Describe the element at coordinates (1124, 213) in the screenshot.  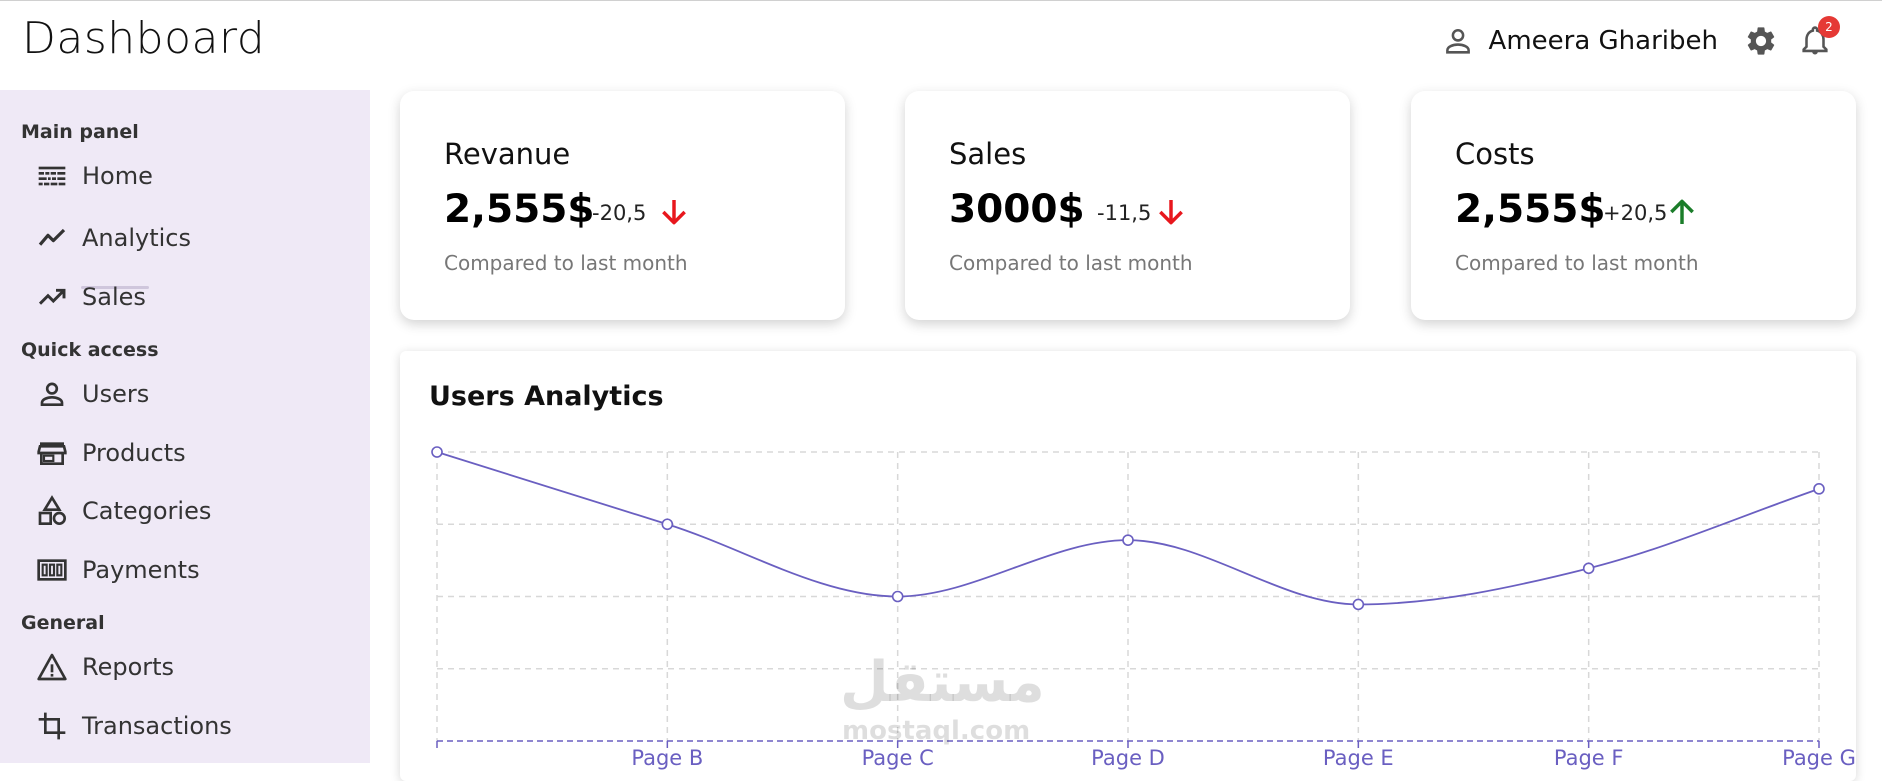
I see `card-change: -11,5` at that location.